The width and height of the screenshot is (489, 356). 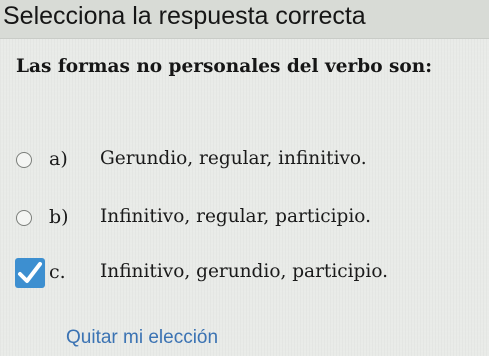 I want to click on option-c: c. Infinitivo, gerundio, participio., so click(x=244, y=274).